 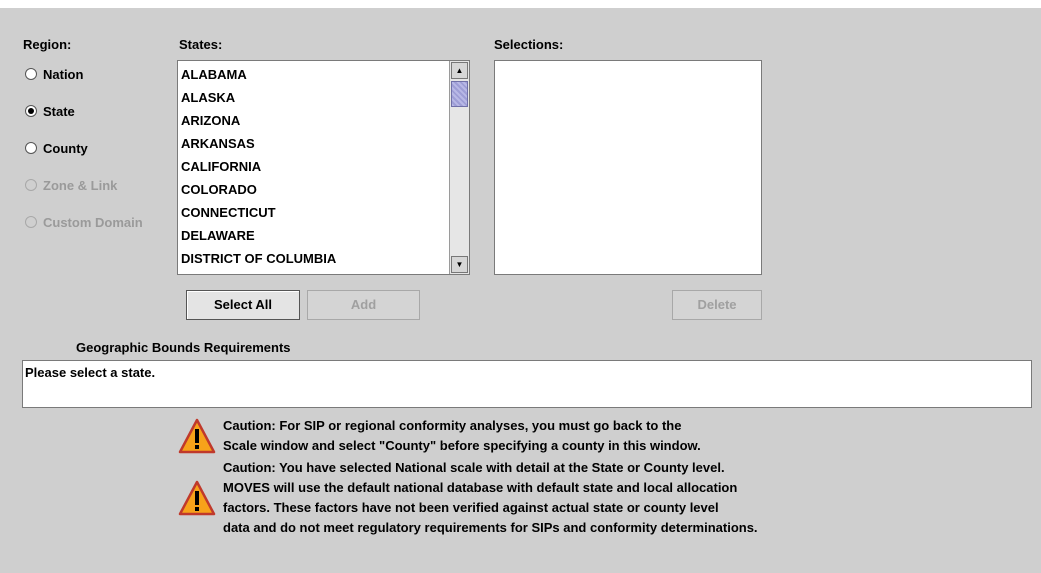 What do you see at coordinates (459, 264) in the screenshot?
I see `scroll-down-arrow-icon: ▼` at bounding box center [459, 264].